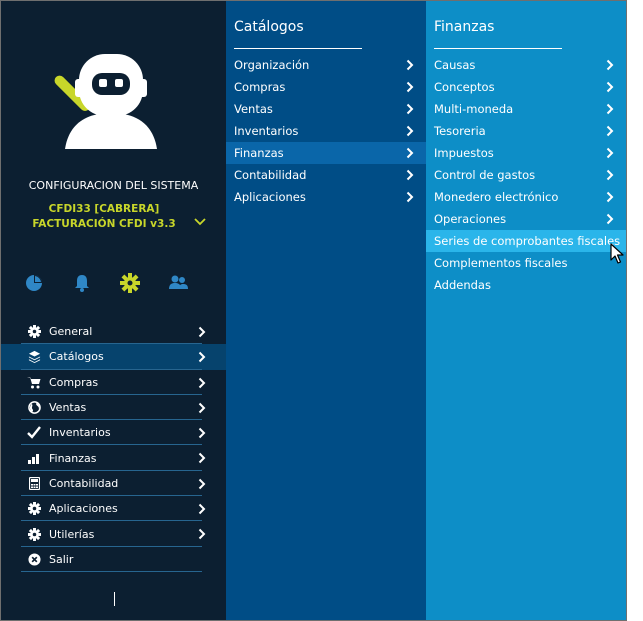 The image size is (643, 621). Describe the element at coordinates (526, 109) in the screenshot. I see `finanzas-item-multi-moneda: Multi-moneda` at that location.